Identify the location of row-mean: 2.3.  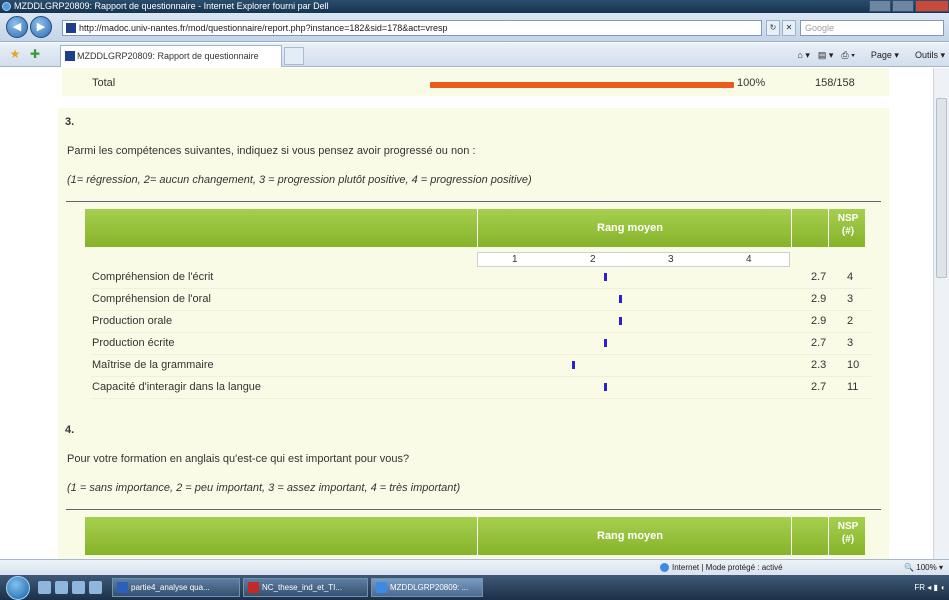
(819, 365).